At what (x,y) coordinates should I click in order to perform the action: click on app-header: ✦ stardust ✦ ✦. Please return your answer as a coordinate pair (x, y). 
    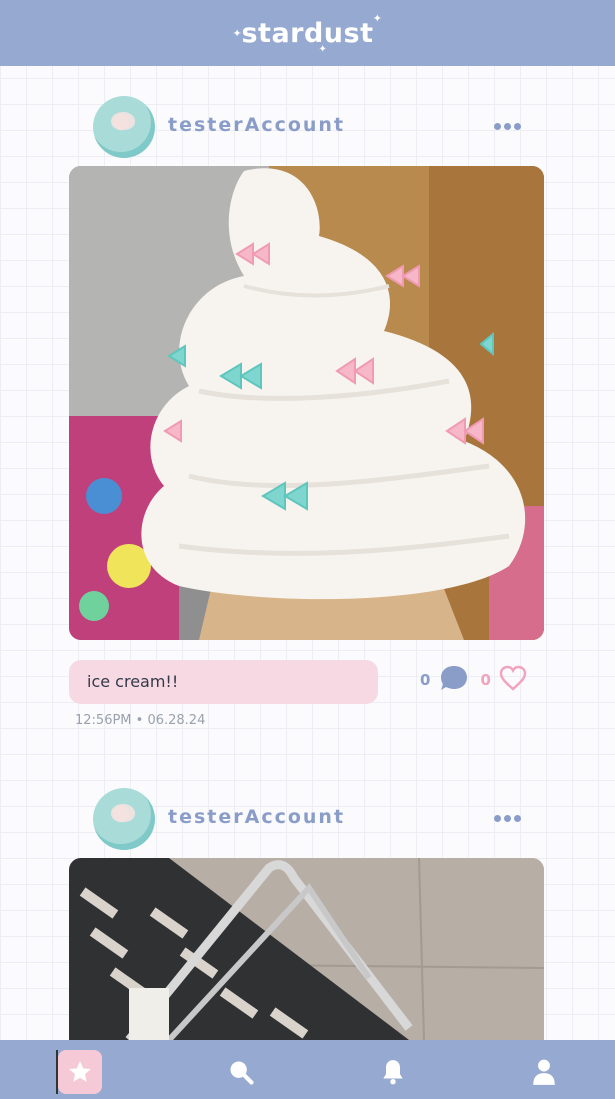
    Looking at the image, I should click on (307, 33).